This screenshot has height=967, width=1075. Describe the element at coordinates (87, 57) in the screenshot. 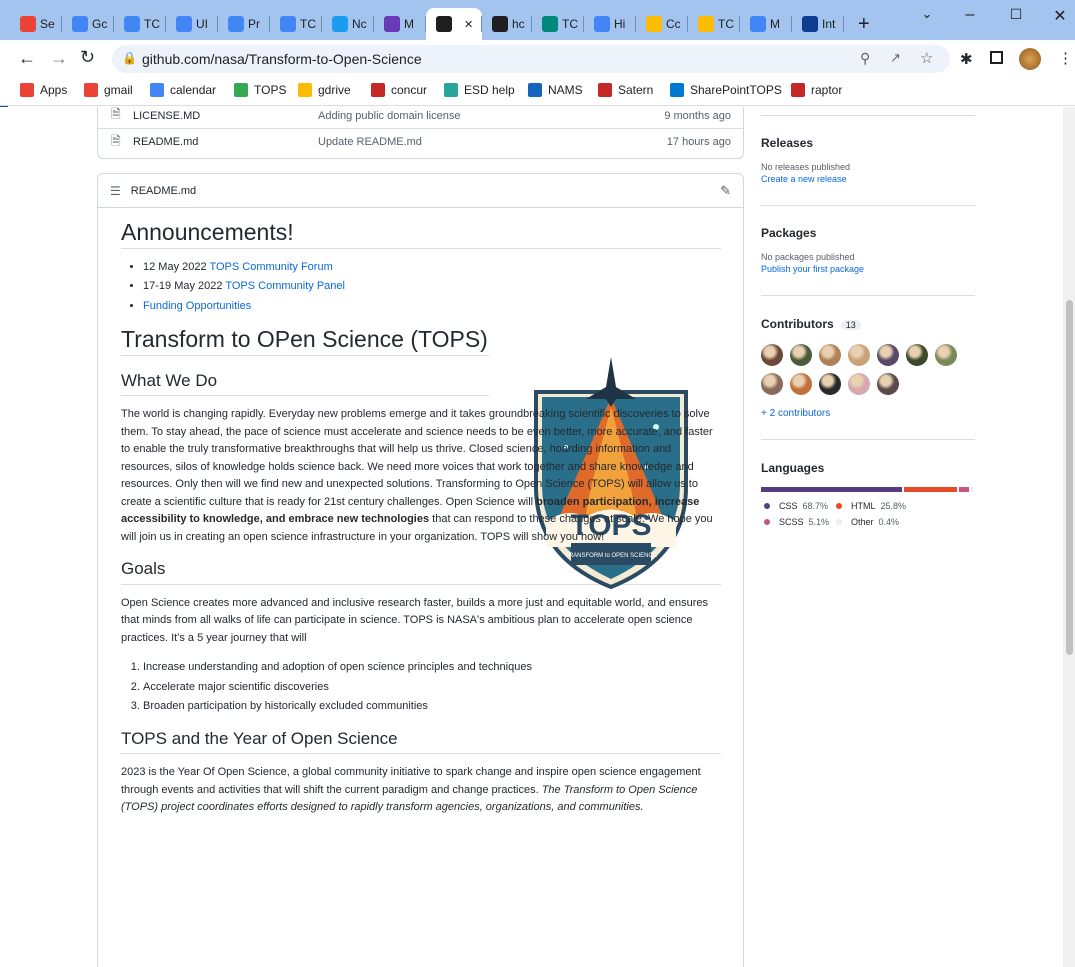

I see `reload-icon: ↻` at that location.